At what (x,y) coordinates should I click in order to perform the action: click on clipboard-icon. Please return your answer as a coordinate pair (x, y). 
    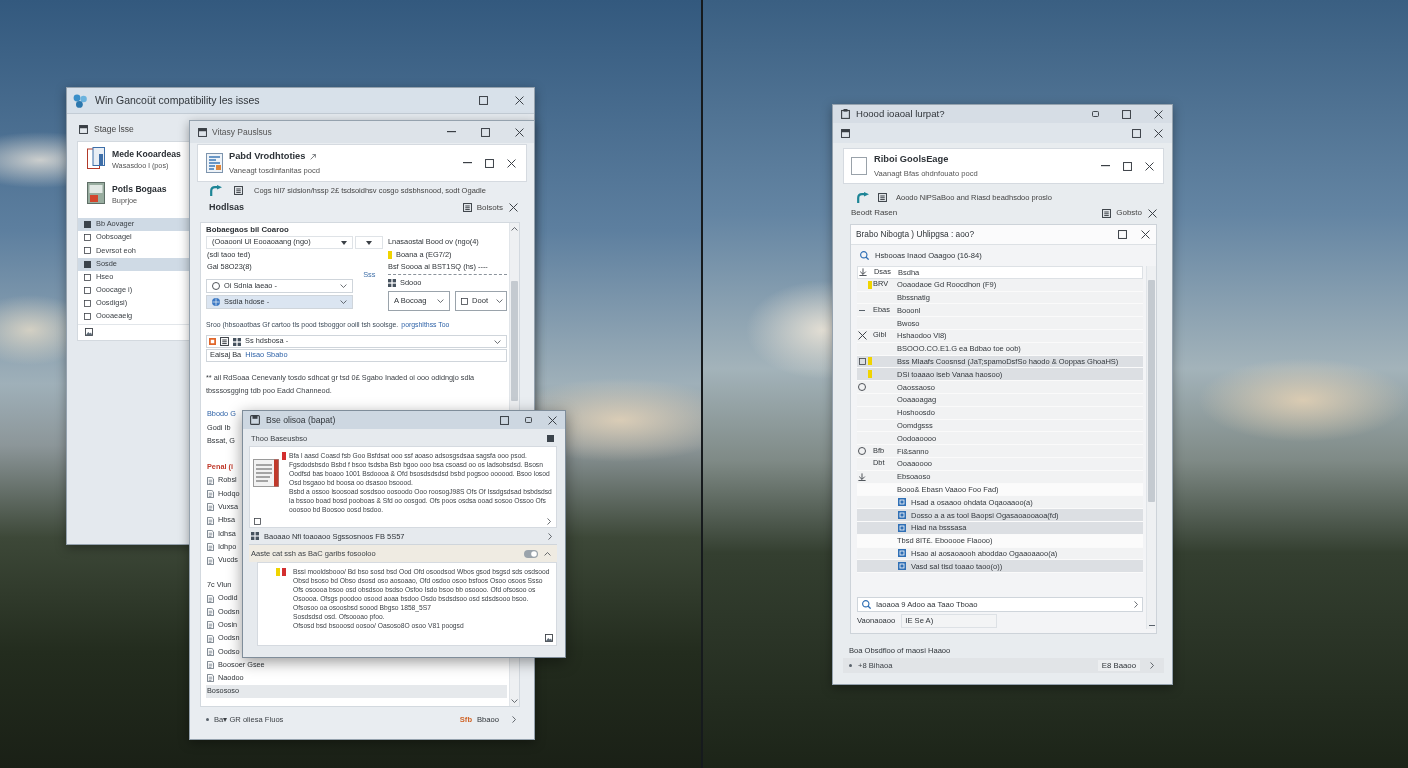
    Looking at the image, I should click on (845, 114).